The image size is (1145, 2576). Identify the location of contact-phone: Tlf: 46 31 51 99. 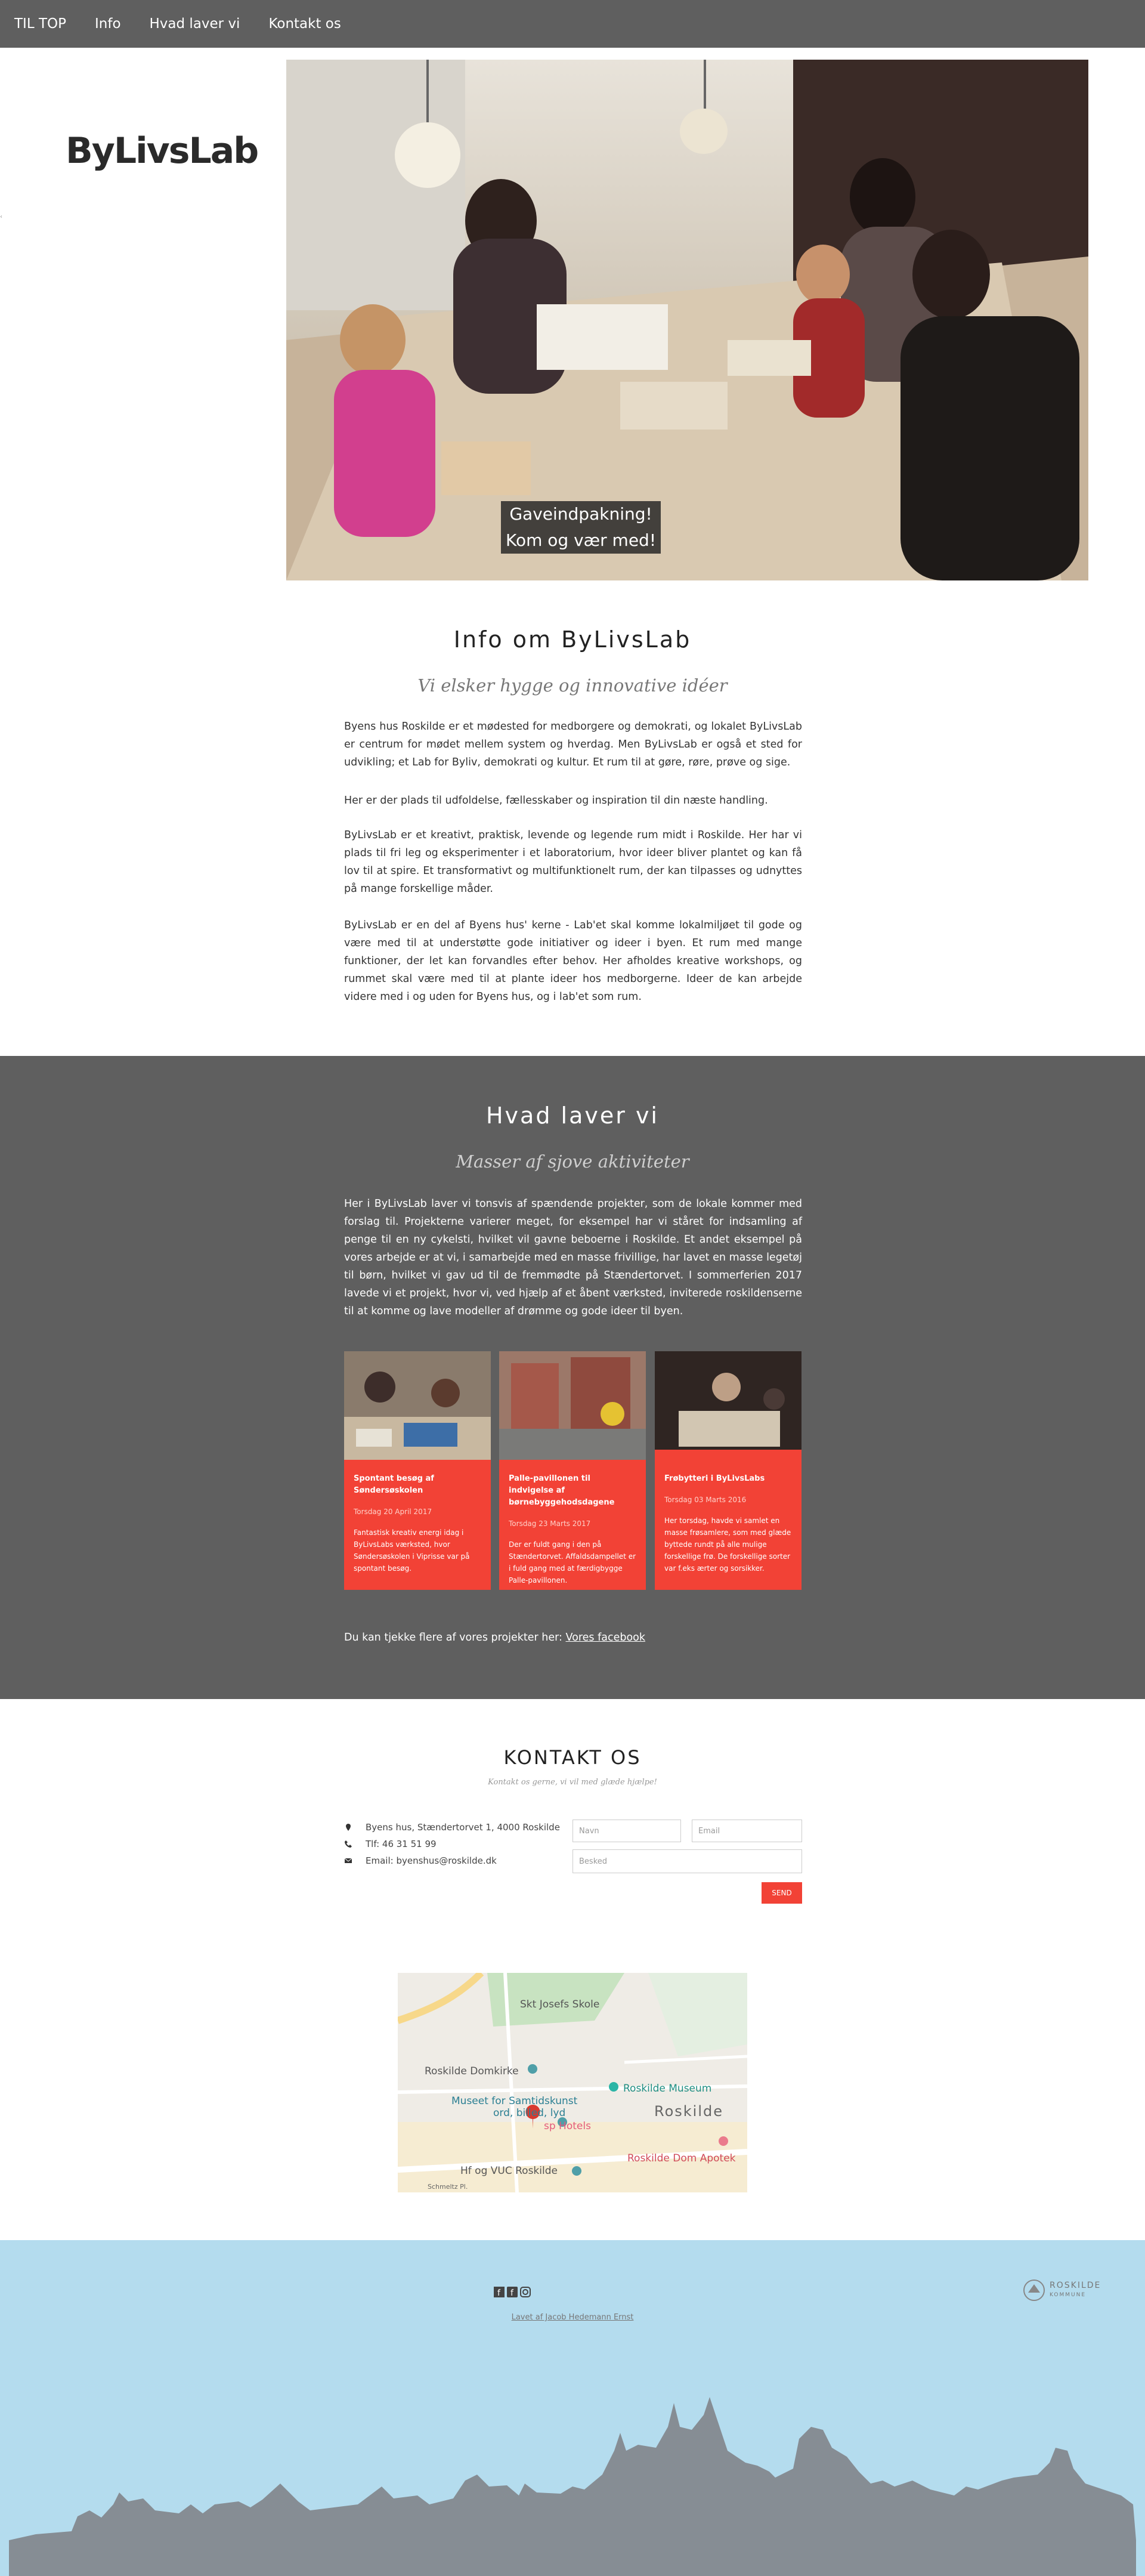
(390, 1844).